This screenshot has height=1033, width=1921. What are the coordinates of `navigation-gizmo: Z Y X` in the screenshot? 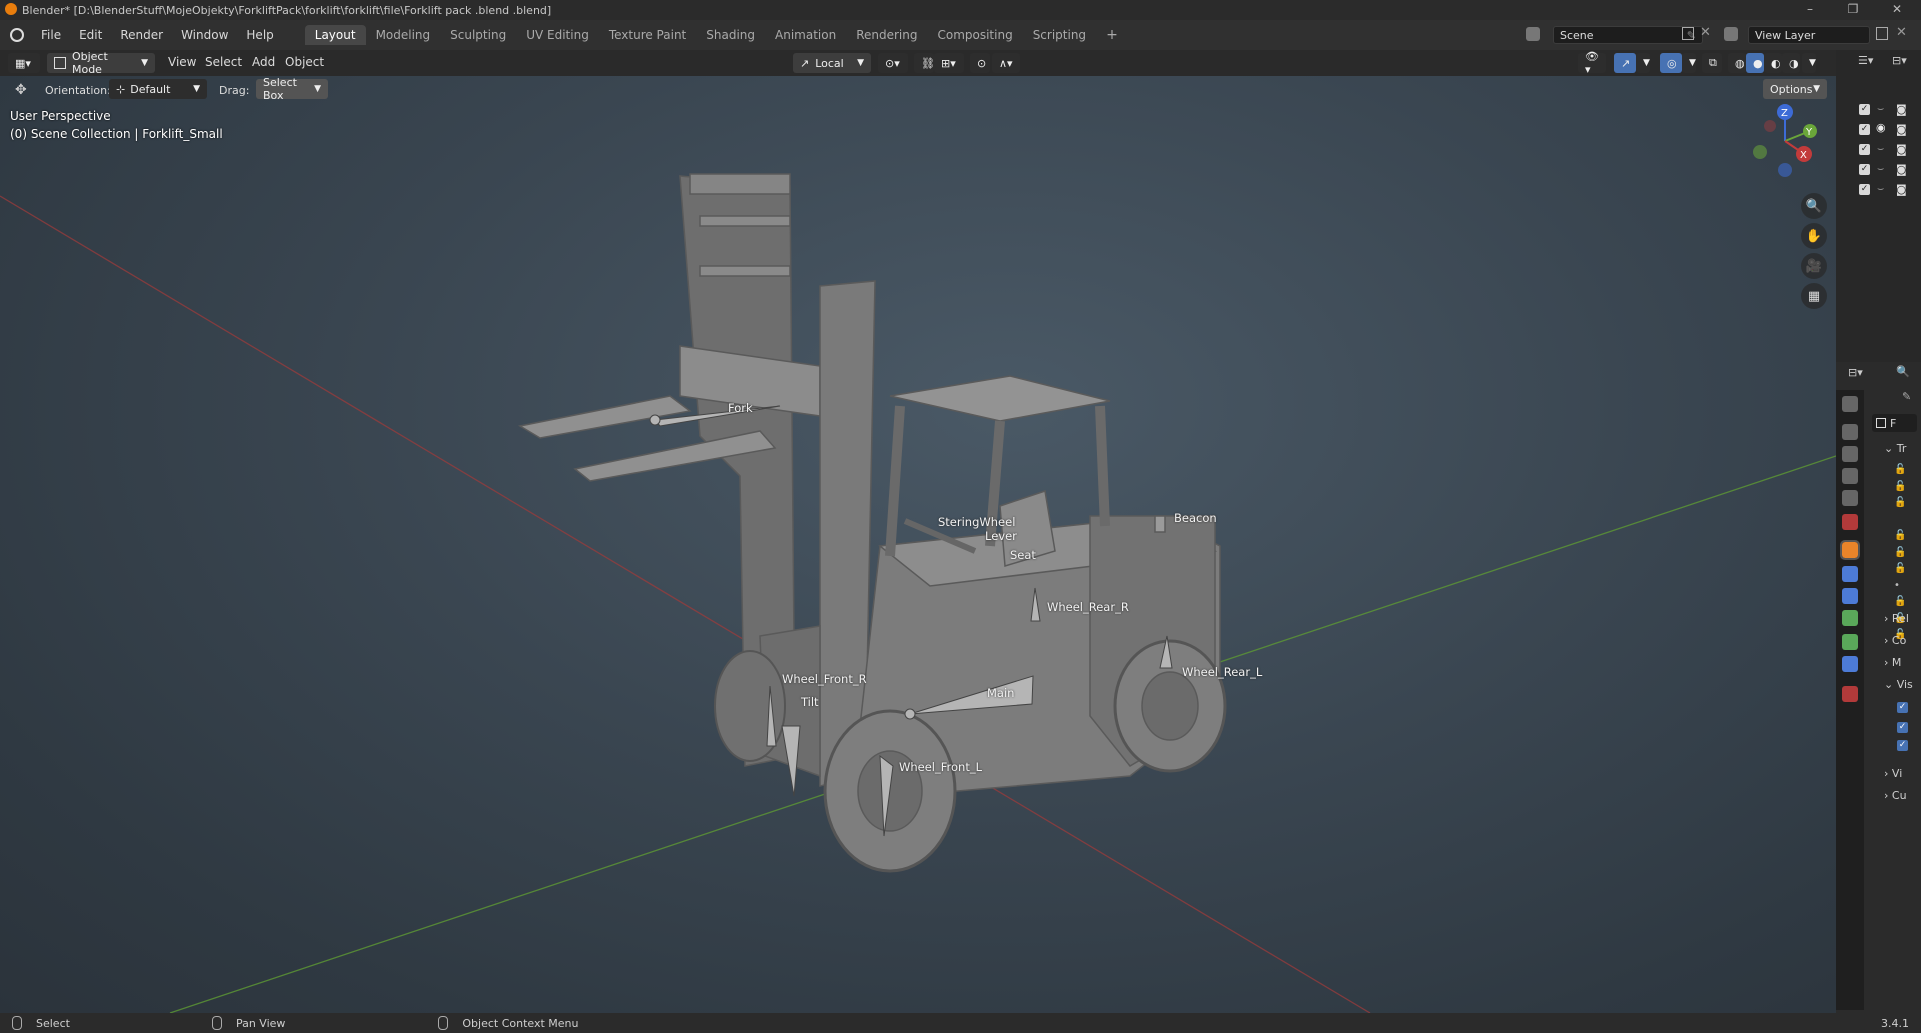 It's located at (1785, 141).